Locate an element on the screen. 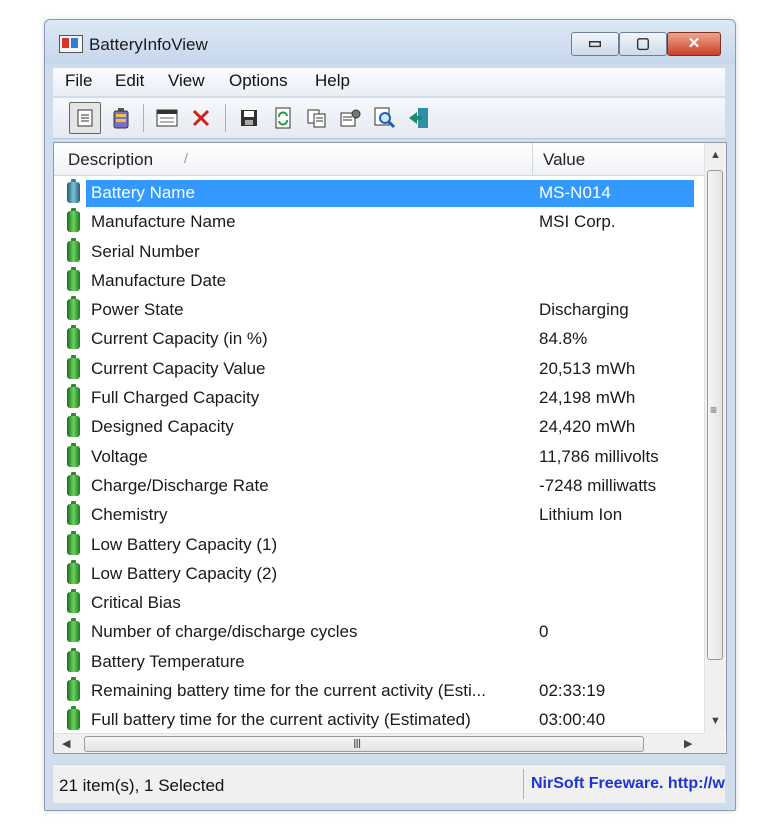 Image resolution: width=780 pixels, height=832 pixels. window-title: BatteryInfoView is located at coordinates (148, 44).